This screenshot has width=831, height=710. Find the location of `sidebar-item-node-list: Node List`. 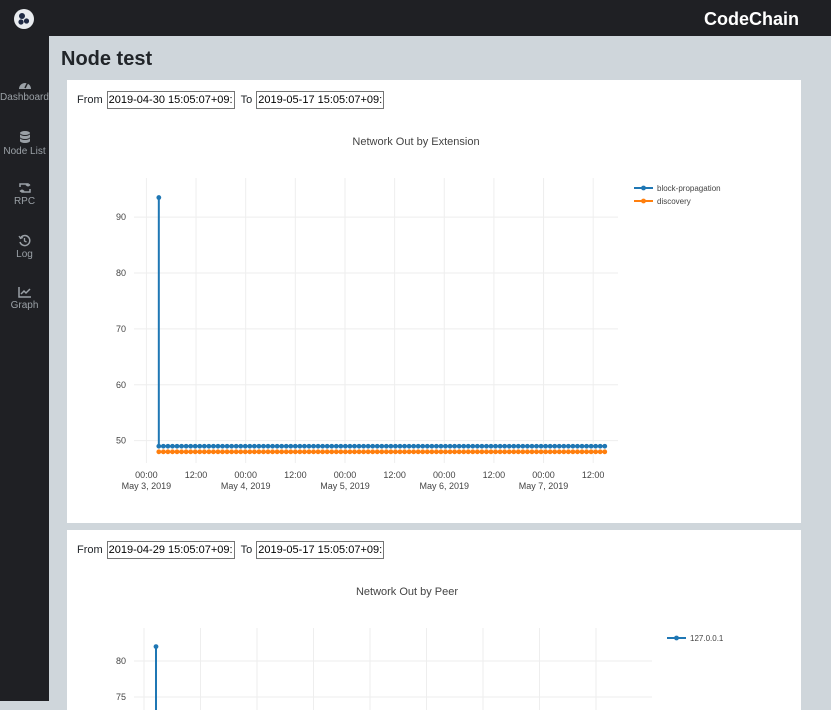

sidebar-item-node-list: Node List is located at coordinates (24, 150).